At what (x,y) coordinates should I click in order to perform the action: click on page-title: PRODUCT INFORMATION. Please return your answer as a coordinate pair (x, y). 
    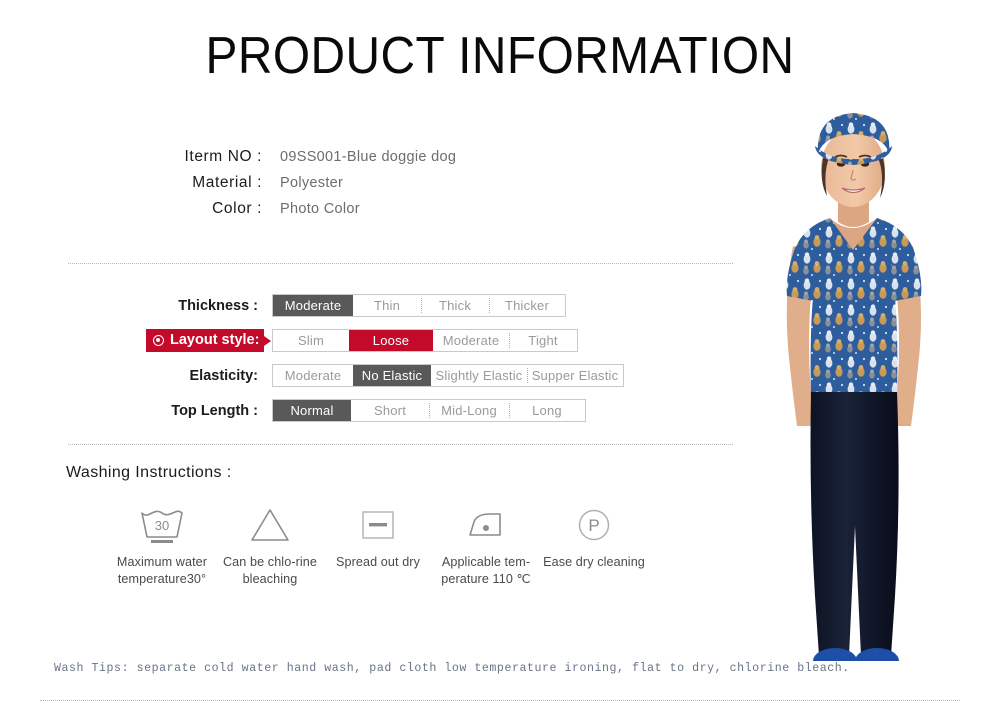
    Looking at the image, I should click on (500, 56).